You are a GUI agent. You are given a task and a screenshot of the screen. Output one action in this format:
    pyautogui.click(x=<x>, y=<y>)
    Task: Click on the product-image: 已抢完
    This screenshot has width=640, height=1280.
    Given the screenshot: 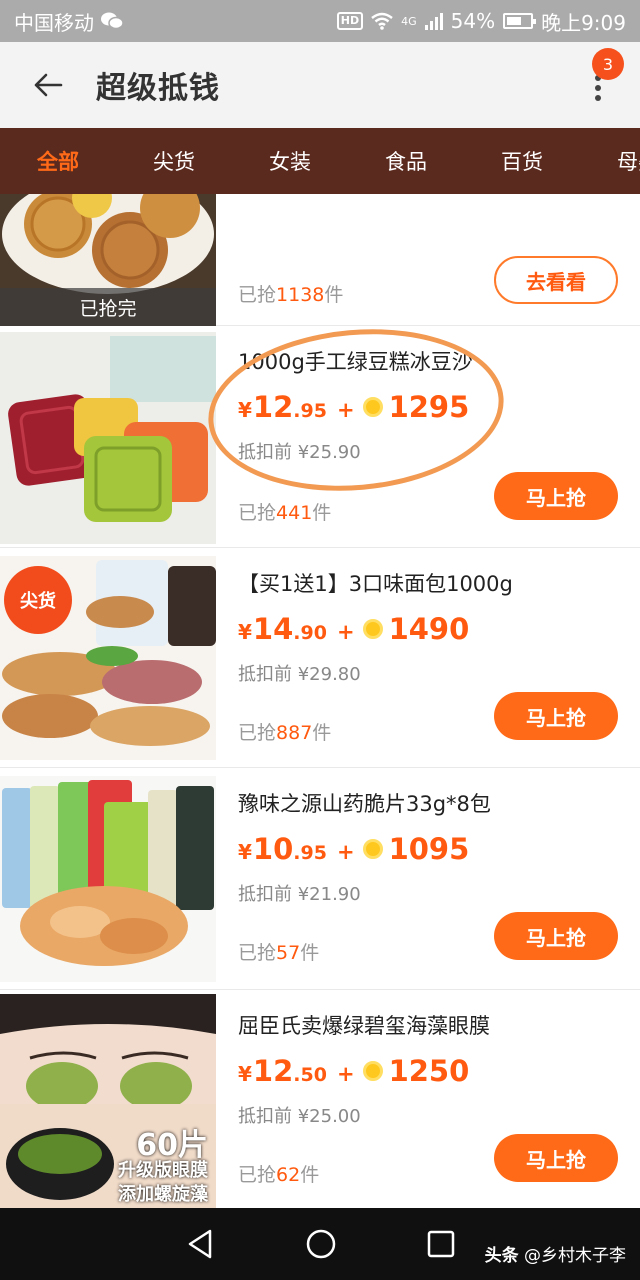 What is the action you would take?
    pyautogui.click(x=108, y=260)
    